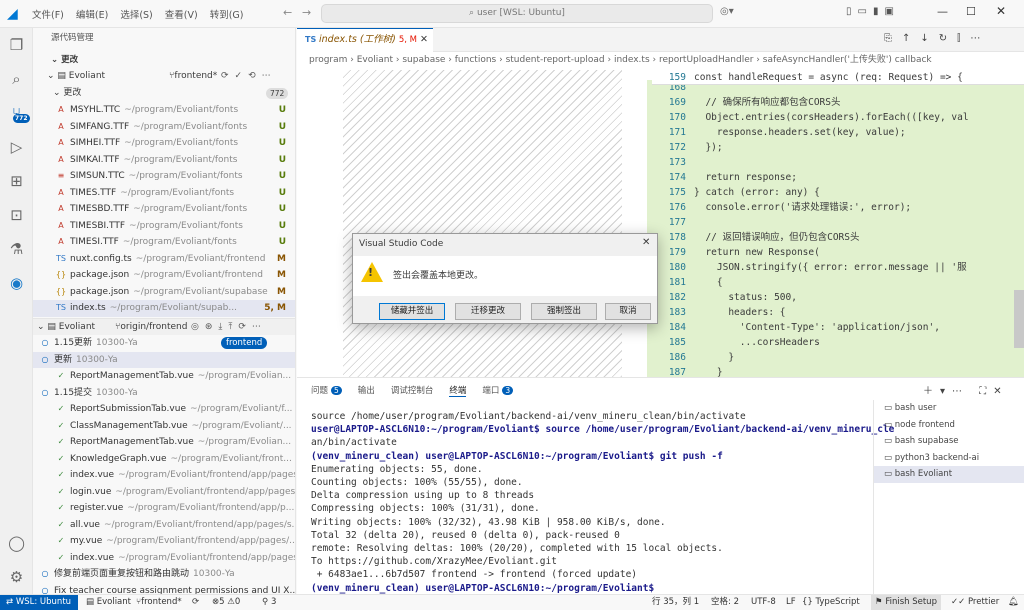 The height and width of the screenshot is (610, 1024). What do you see at coordinates (838, 327) in the screenshot?
I see `code-line: 184 'Content-Type': 'application/json',` at bounding box center [838, 327].